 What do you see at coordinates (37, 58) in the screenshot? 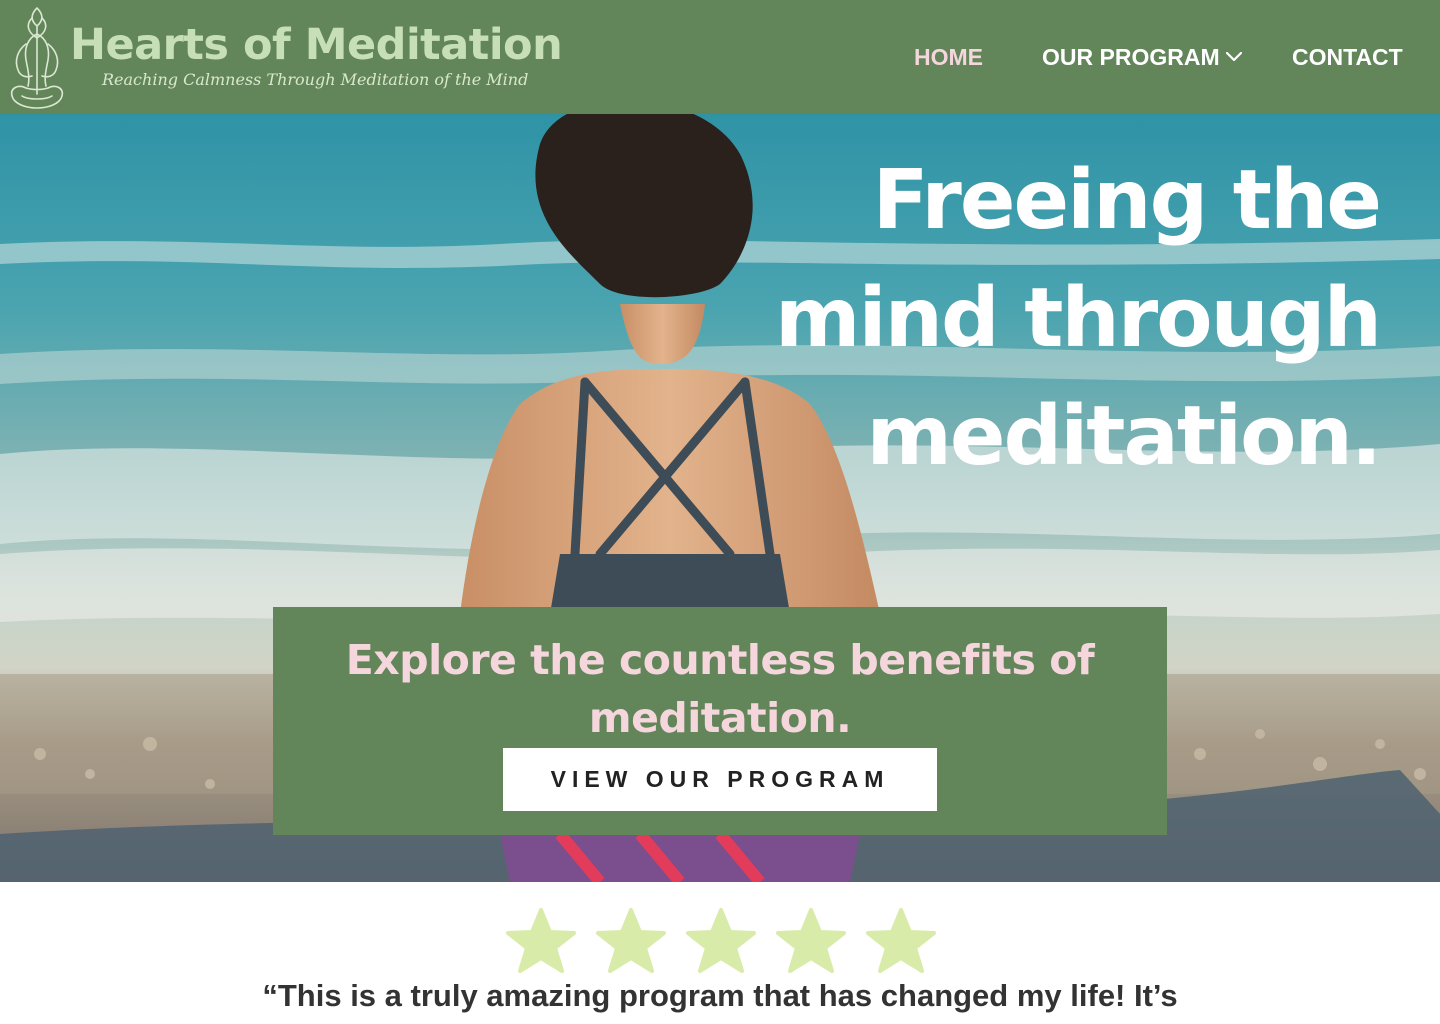
I see `meditating-figure-icon` at bounding box center [37, 58].